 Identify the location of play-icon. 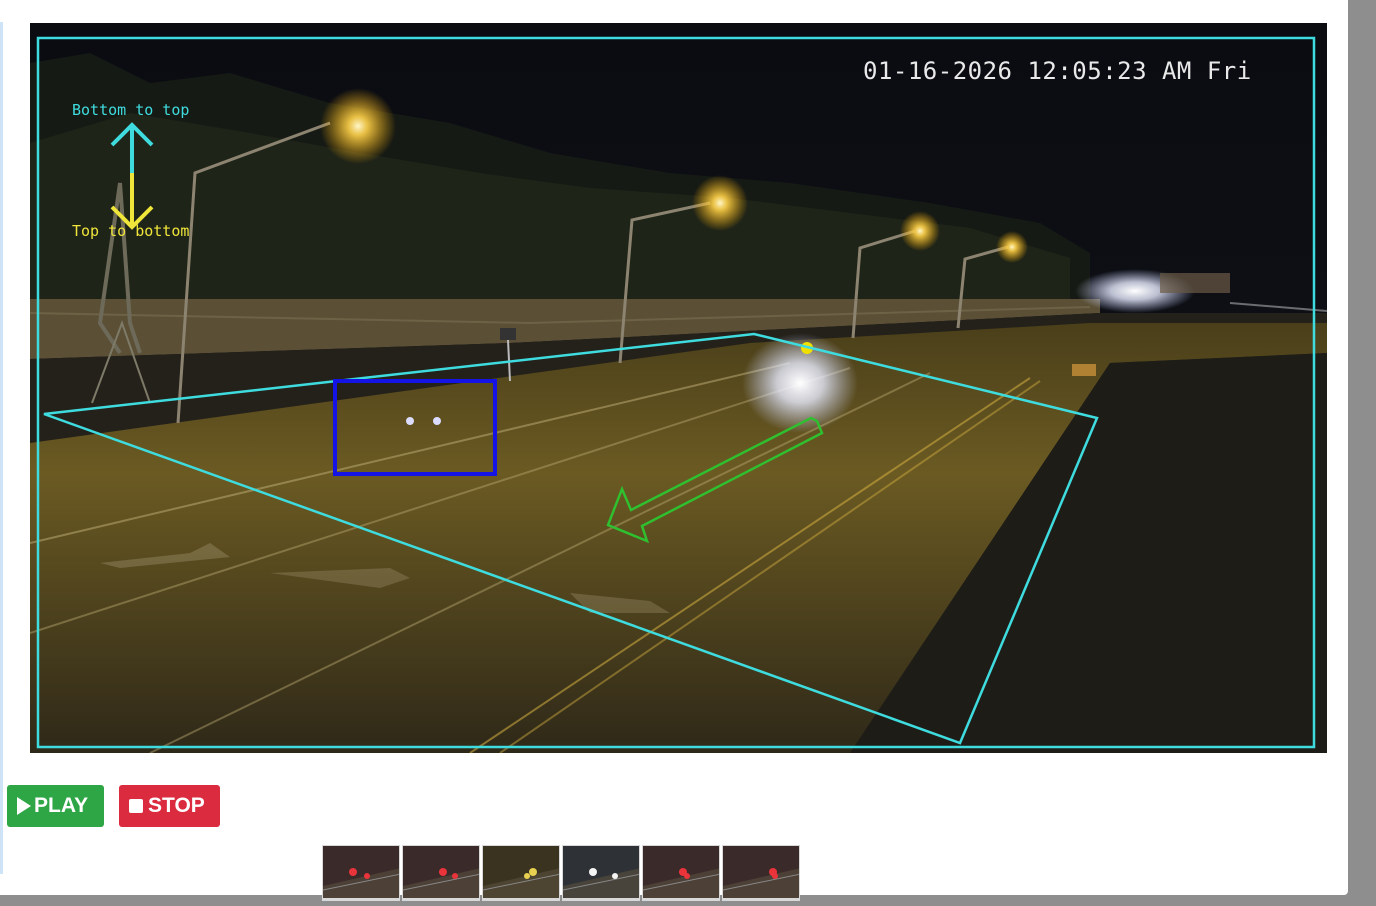
(24, 806).